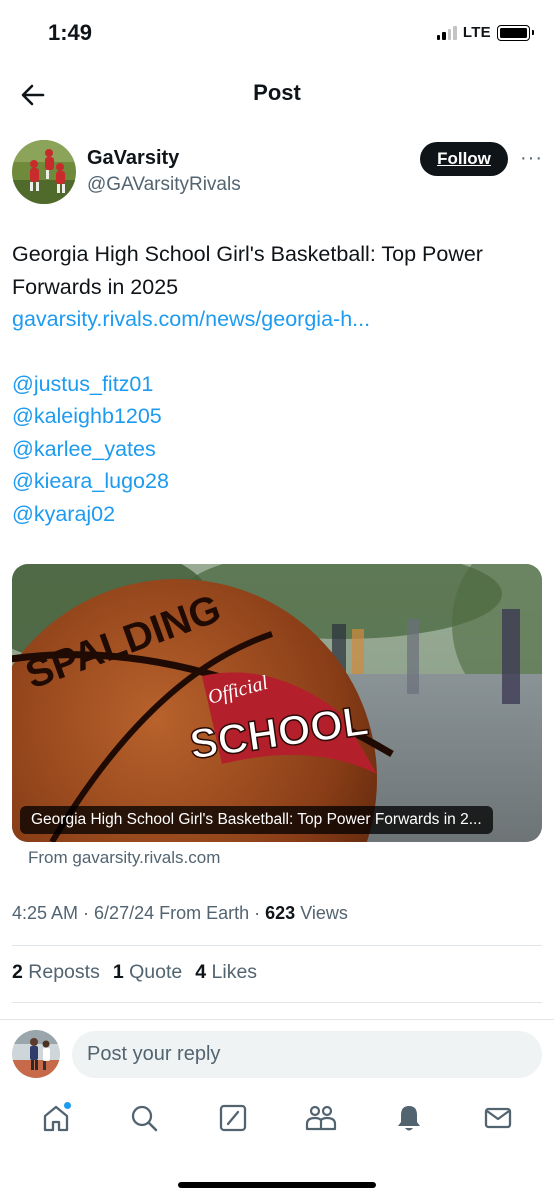  I want to click on tab-search, so click(144, 1118).